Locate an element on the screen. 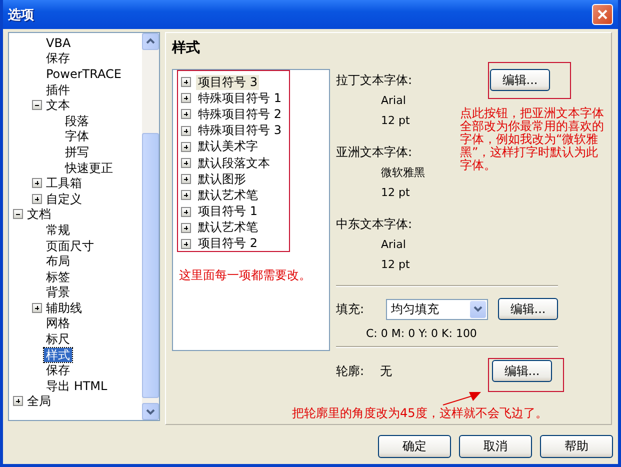 The image size is (621, 467). scrollbar is located at coordinates (150, 226).